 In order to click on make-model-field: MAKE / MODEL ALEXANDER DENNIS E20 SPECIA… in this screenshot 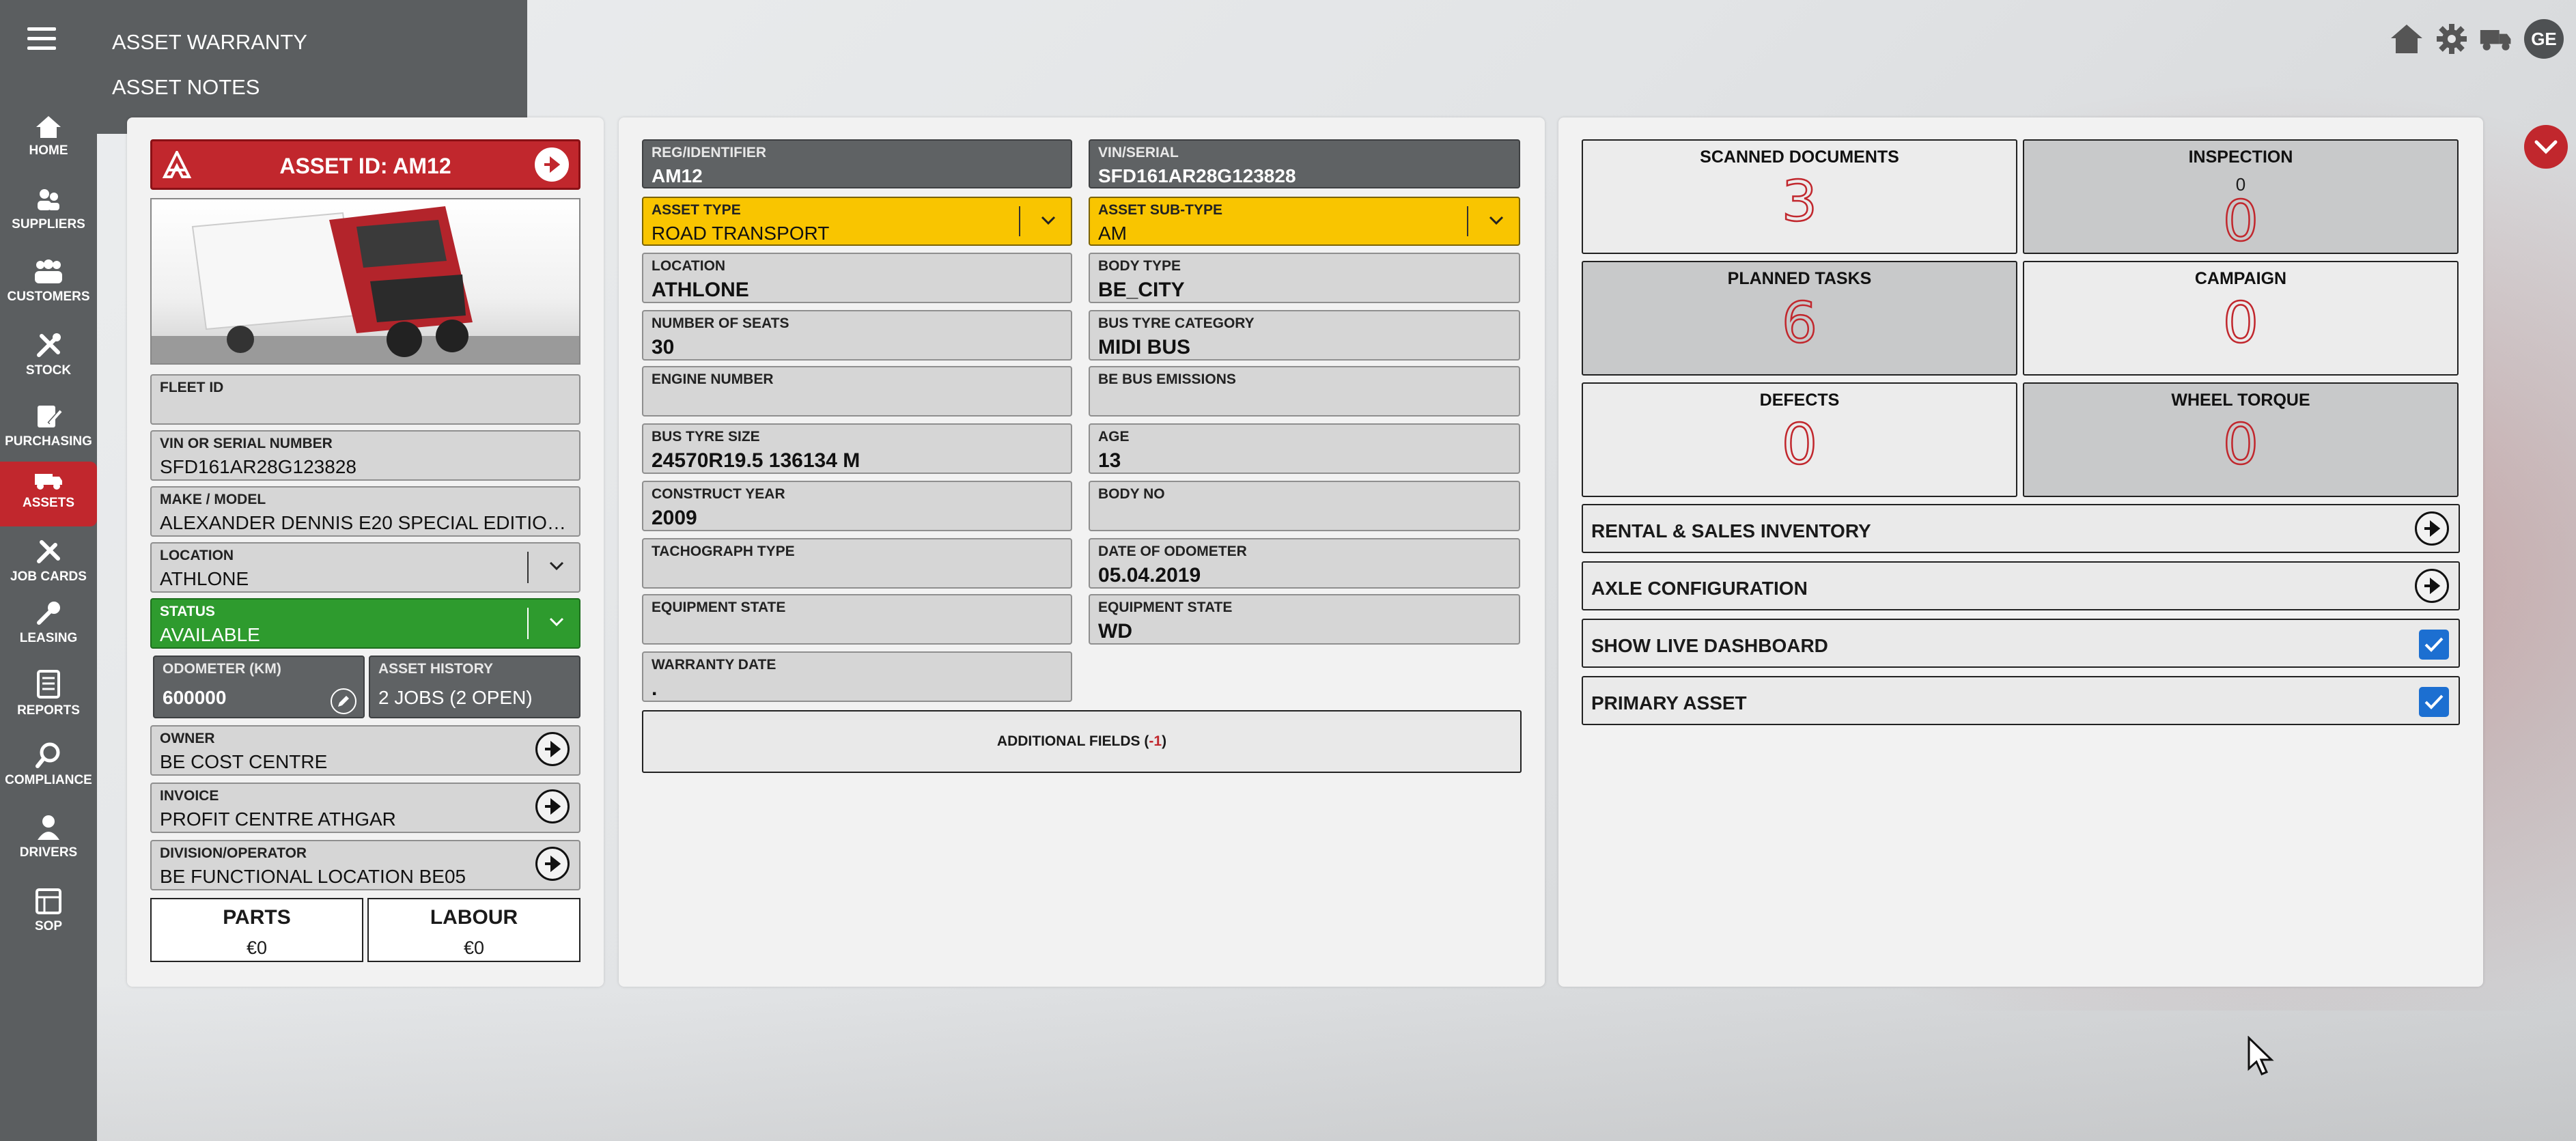, I will do `click(365, 512)`.